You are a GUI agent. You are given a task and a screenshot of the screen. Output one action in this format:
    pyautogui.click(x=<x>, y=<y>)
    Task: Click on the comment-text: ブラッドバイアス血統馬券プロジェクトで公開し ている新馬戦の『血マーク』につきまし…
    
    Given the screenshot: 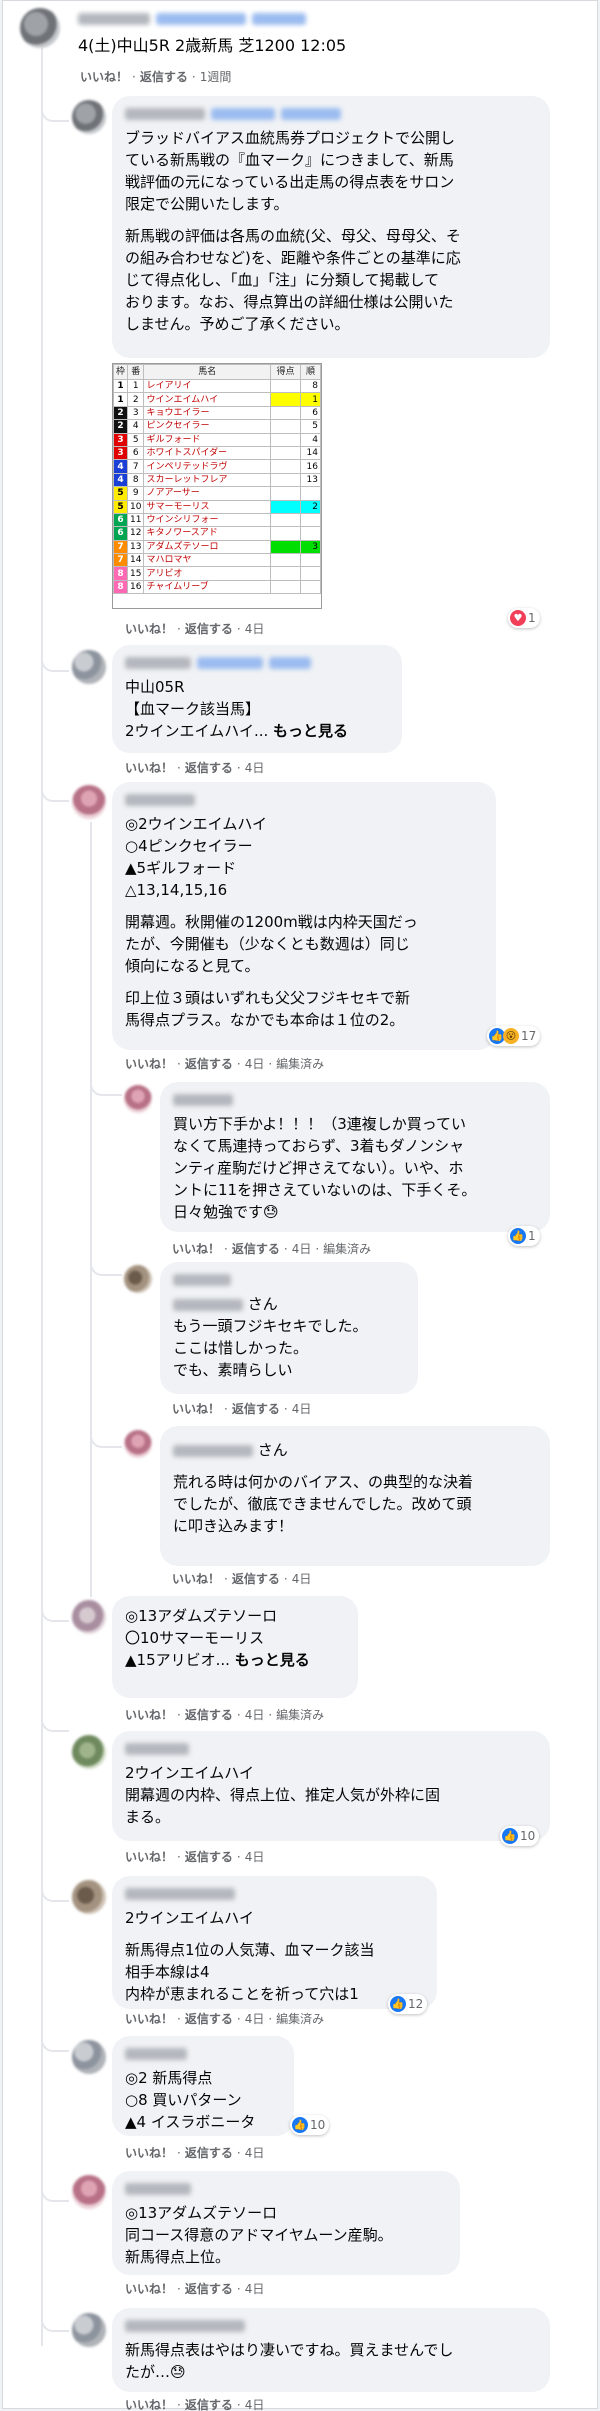 What is the action you would take?
    pyautogui.click(x=293, y=231)
    